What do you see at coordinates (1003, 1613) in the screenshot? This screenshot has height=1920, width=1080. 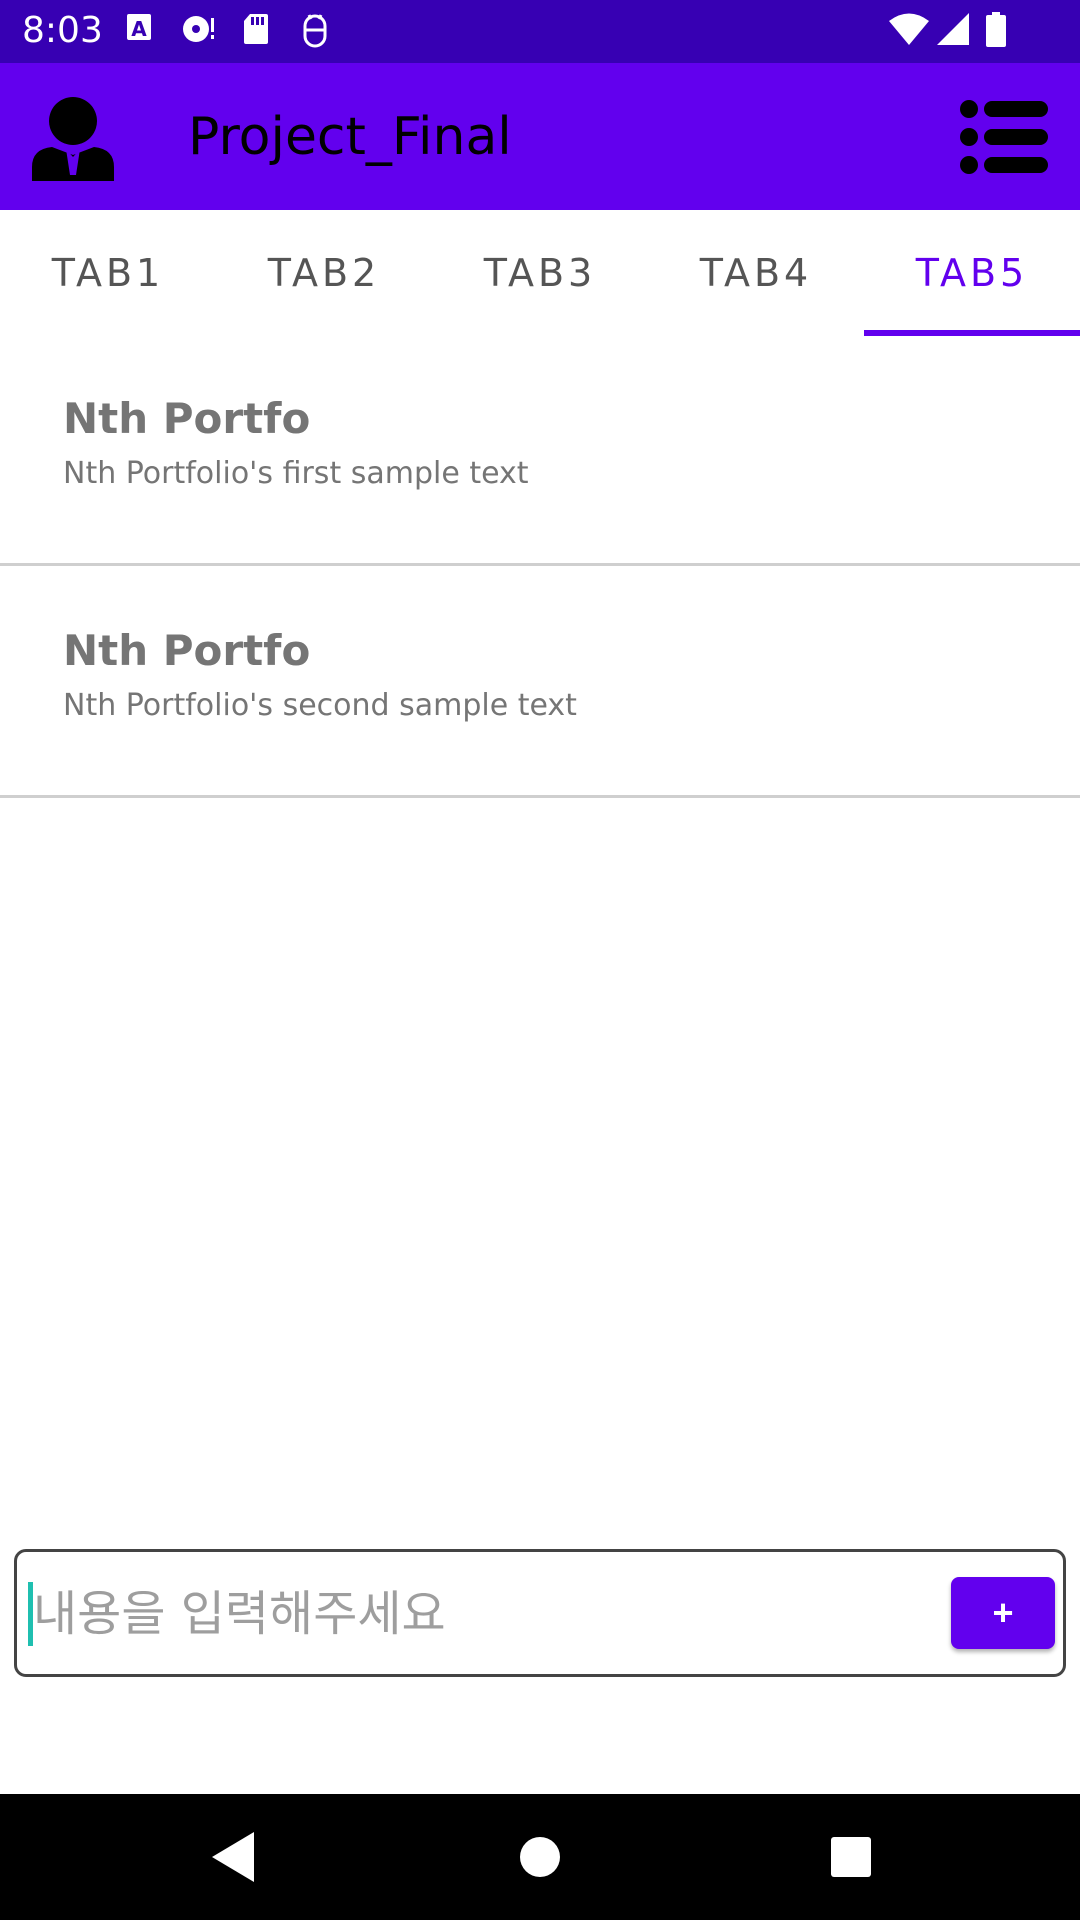 I see `add-button: +` at bounding box center [1003, 1613].